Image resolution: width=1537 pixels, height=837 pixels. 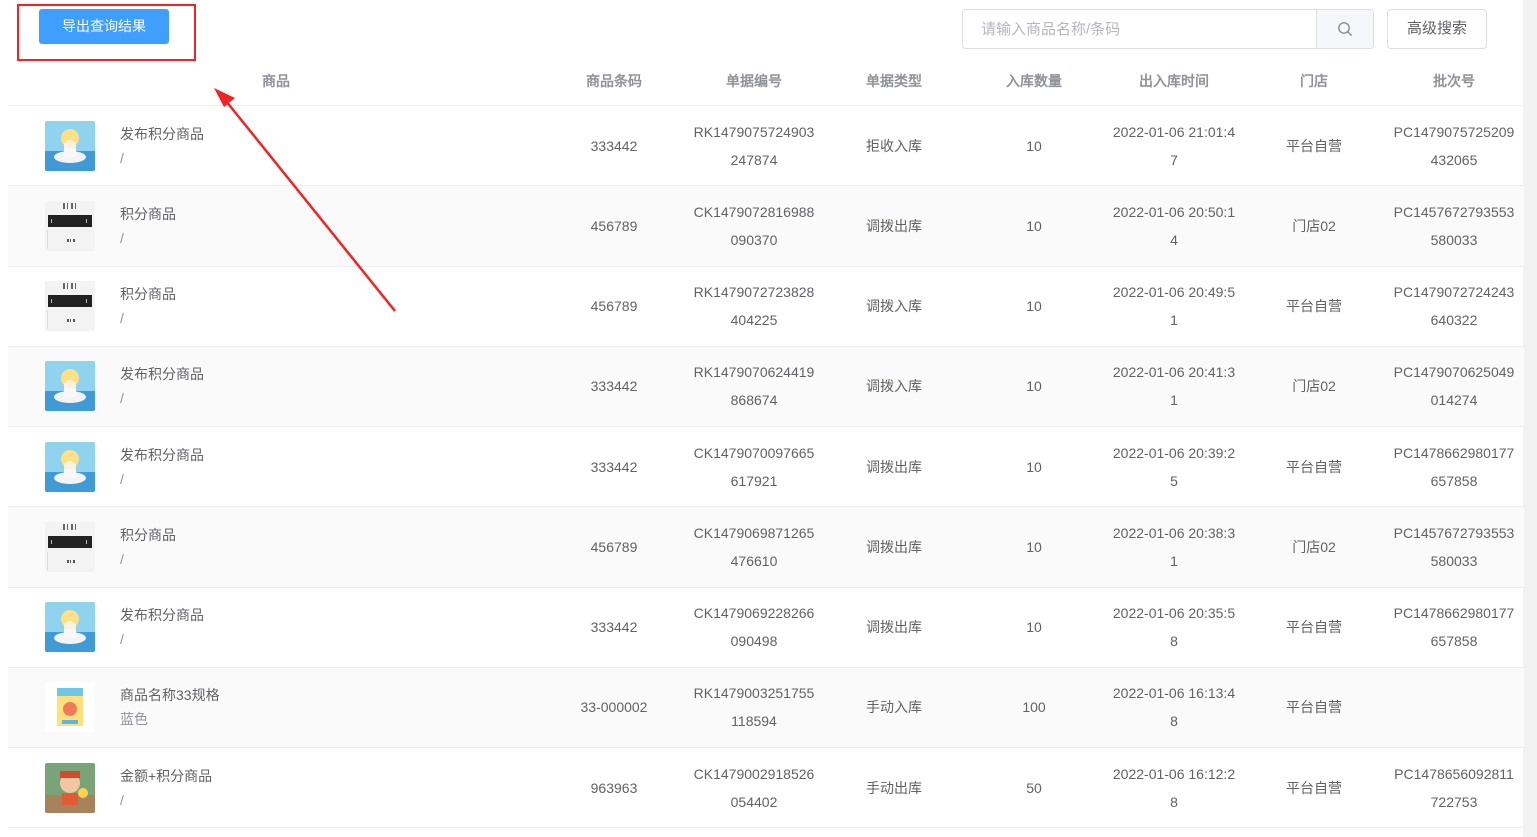 I want to click on header-store: 门店, so click(x=1314, y=81).